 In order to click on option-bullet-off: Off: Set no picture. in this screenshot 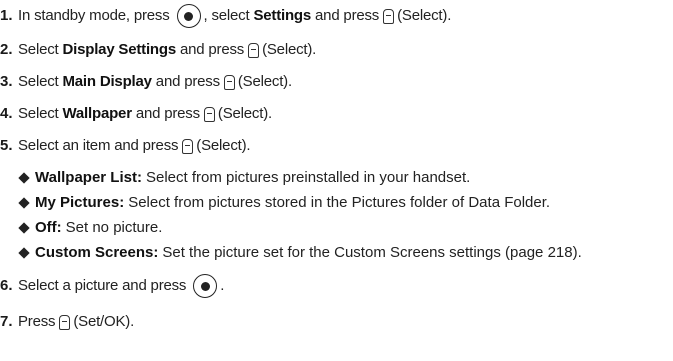, I will do `click(90, 228)`.